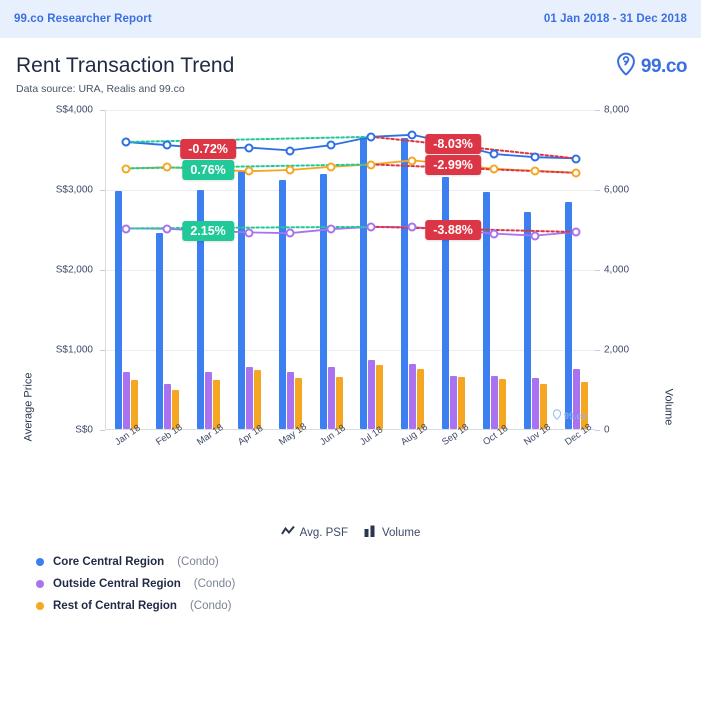 This screenshot has width=701, height=719. Describe the element at coordinates (208, 230) in the screenshot. I see `change-badge: 2.15%` at that location.